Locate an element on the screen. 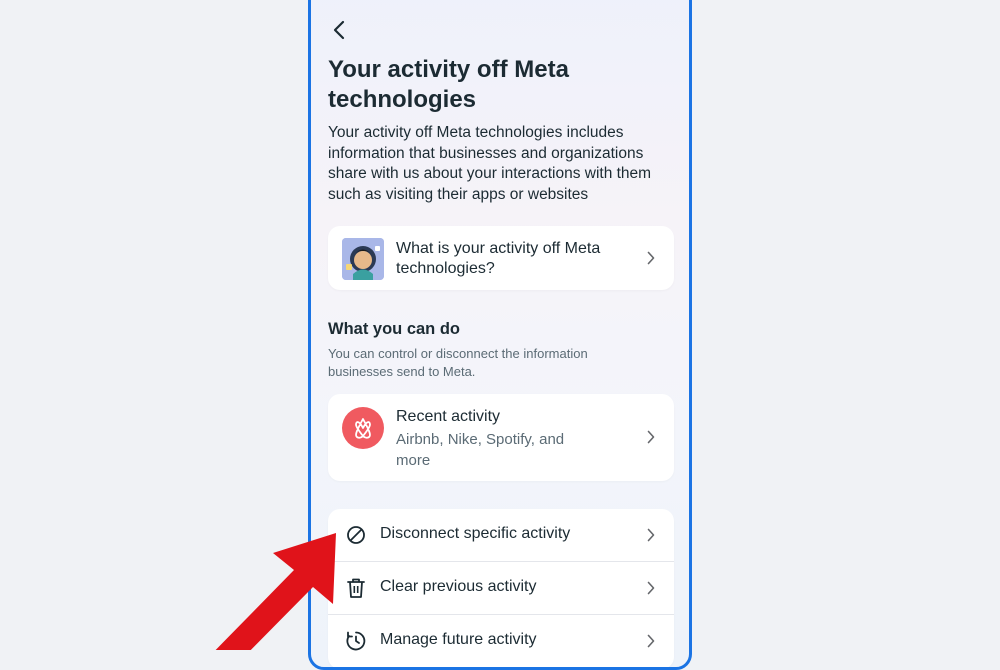  chevron-left-icon is located at coordinates (339, 30).